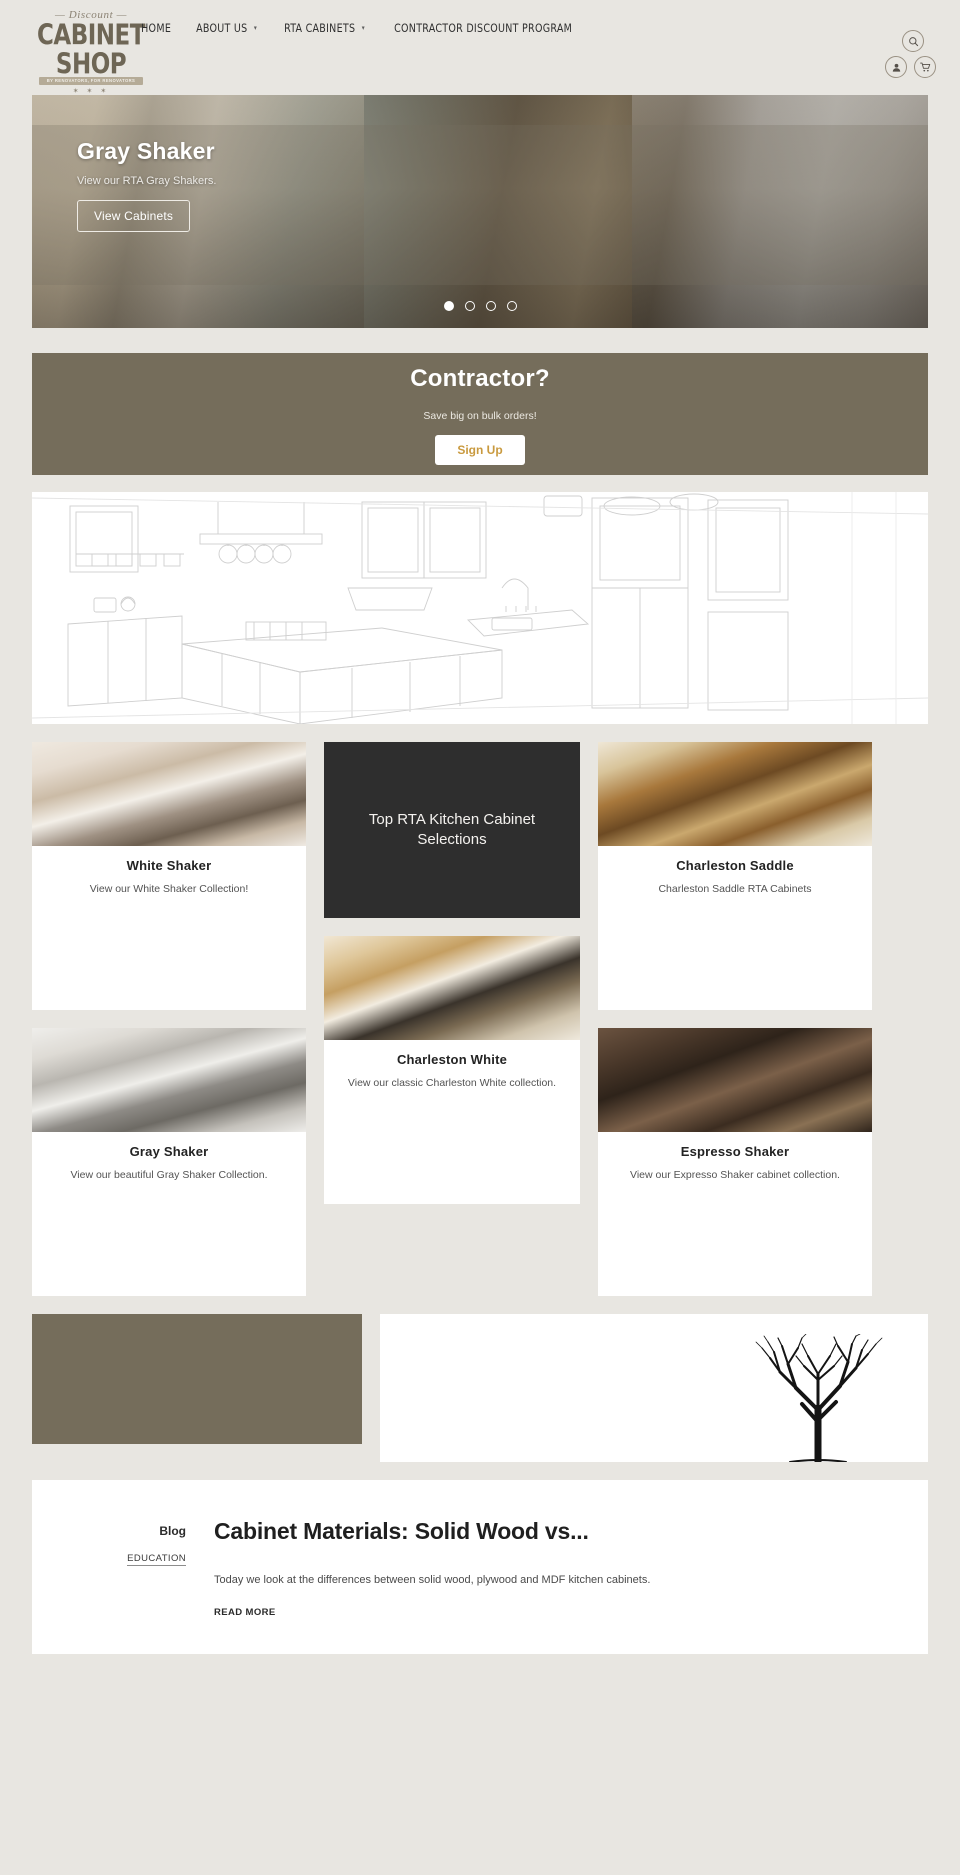  What do you see at coordinates (147, 181) in the screenshot?
I see `hero-subtitle: View our RTA Gray Shakers.` at bounding box center [147, 181].